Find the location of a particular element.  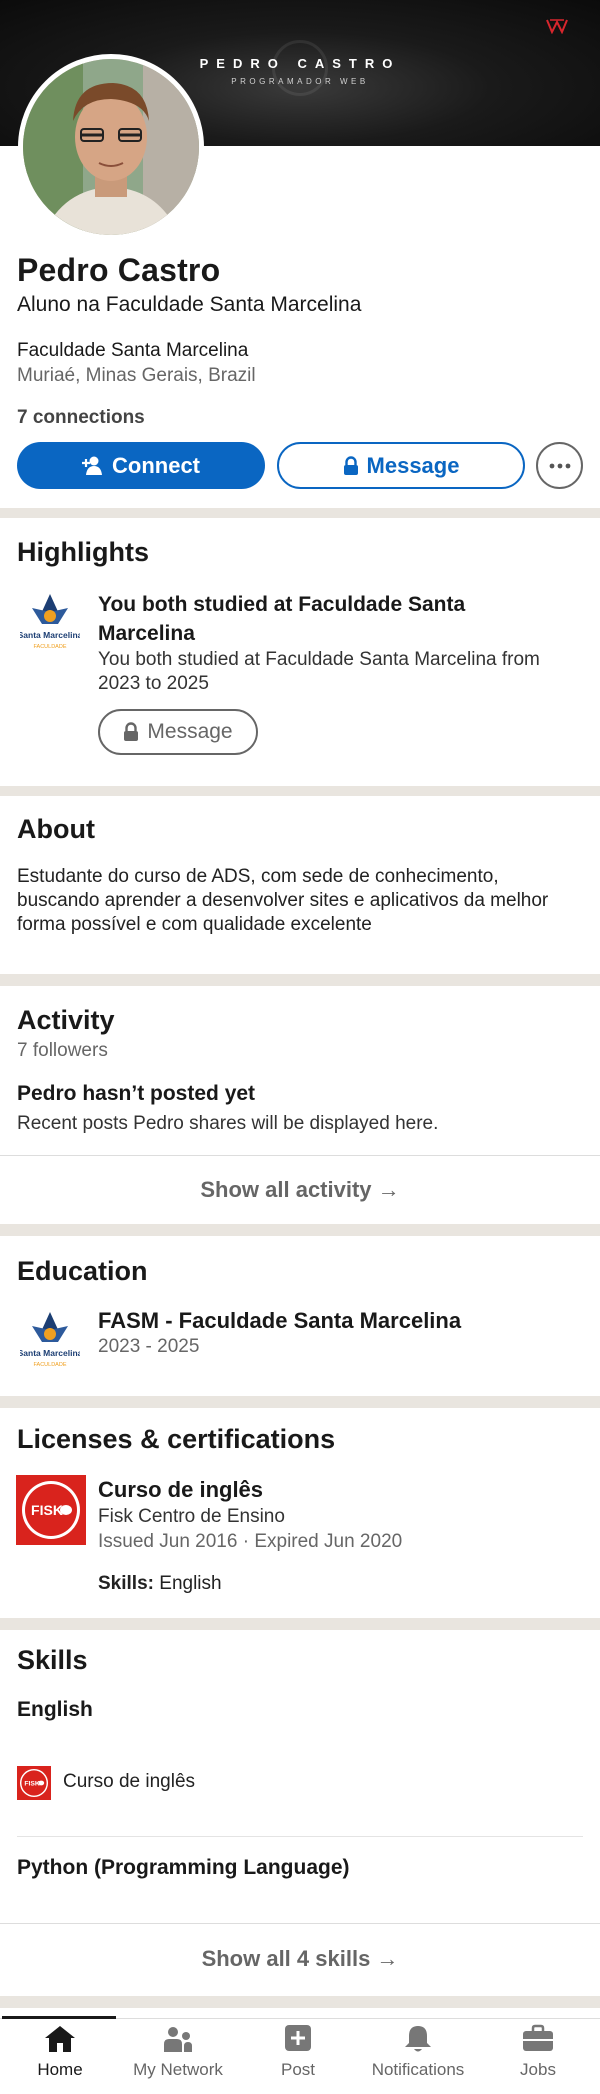

show-all-skills-link: Show all 4 skills → is located at coordinates (300, 1959).